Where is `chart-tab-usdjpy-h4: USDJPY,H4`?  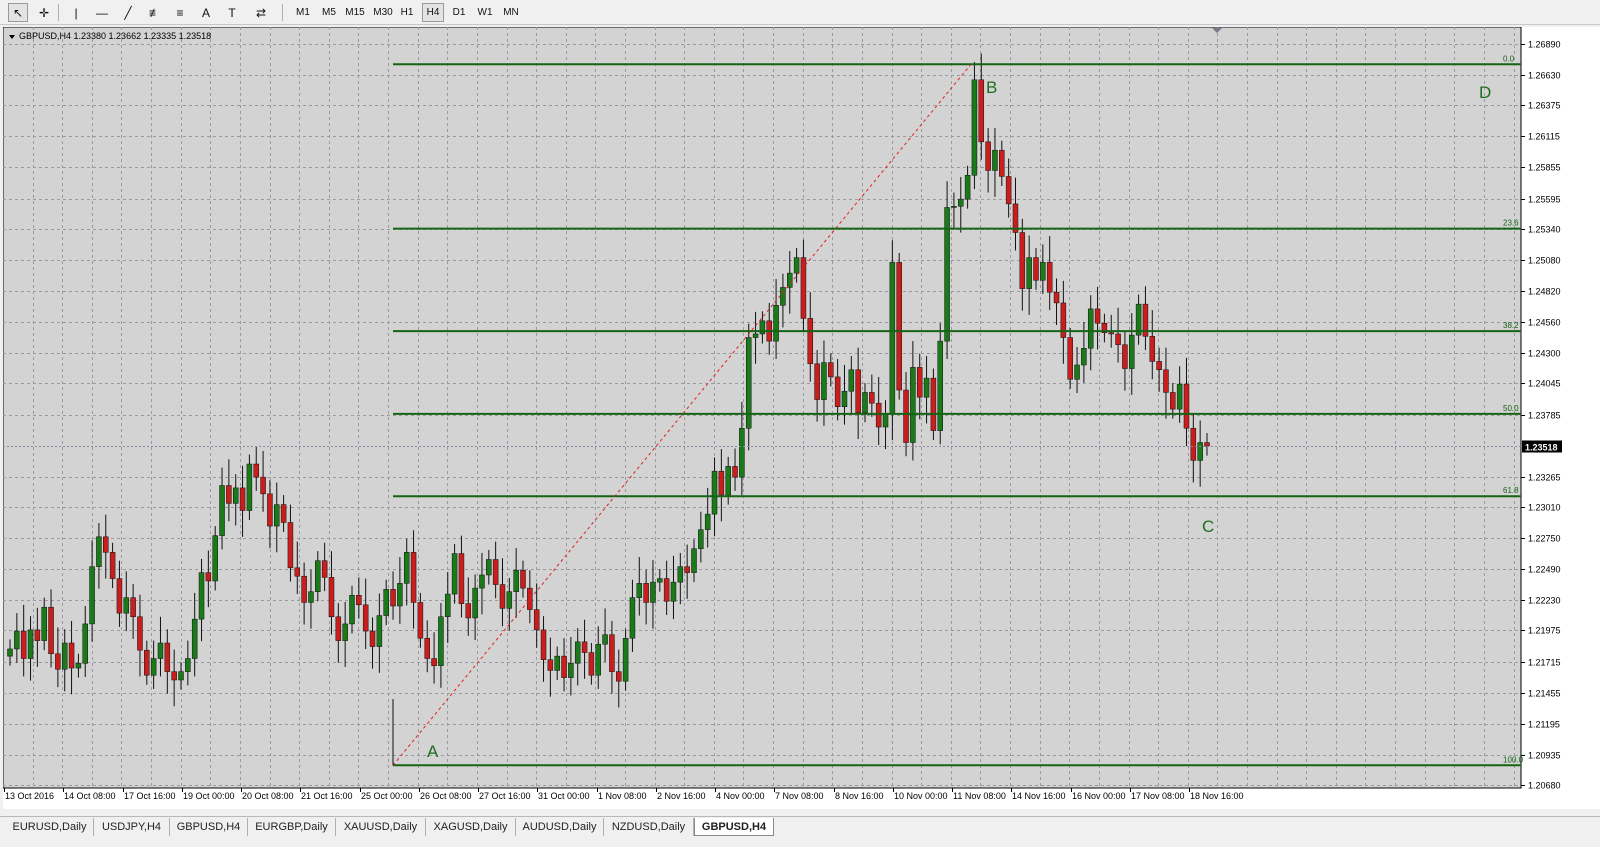 chart-tab-usdjpy-h4: USDJPY,H4 is located at coordinates (132, 827).